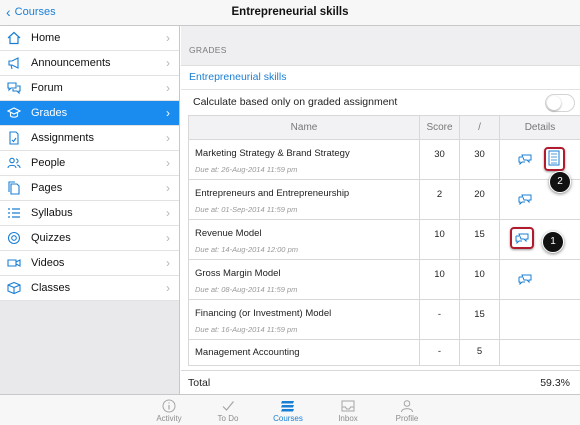 This screenshot has width=580, height=425. What do you see at coordinates (263, 313) in the screenshot?
I see `assignment-name: Financing (or Investment) Model` at bounding box center [263, 313].